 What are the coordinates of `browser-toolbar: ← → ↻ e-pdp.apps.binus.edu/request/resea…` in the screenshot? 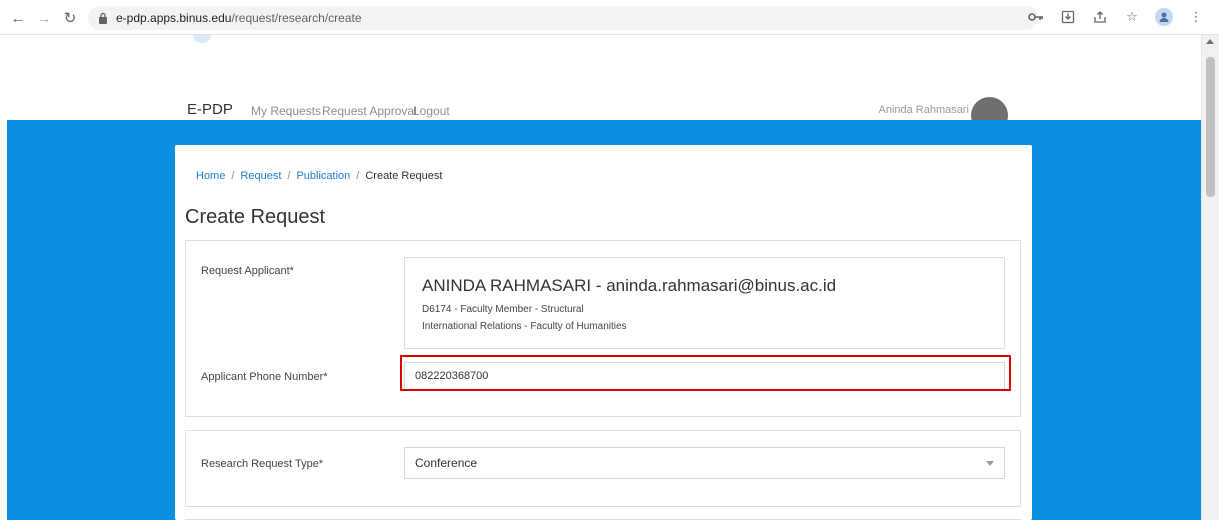 It's located at (609, 17).